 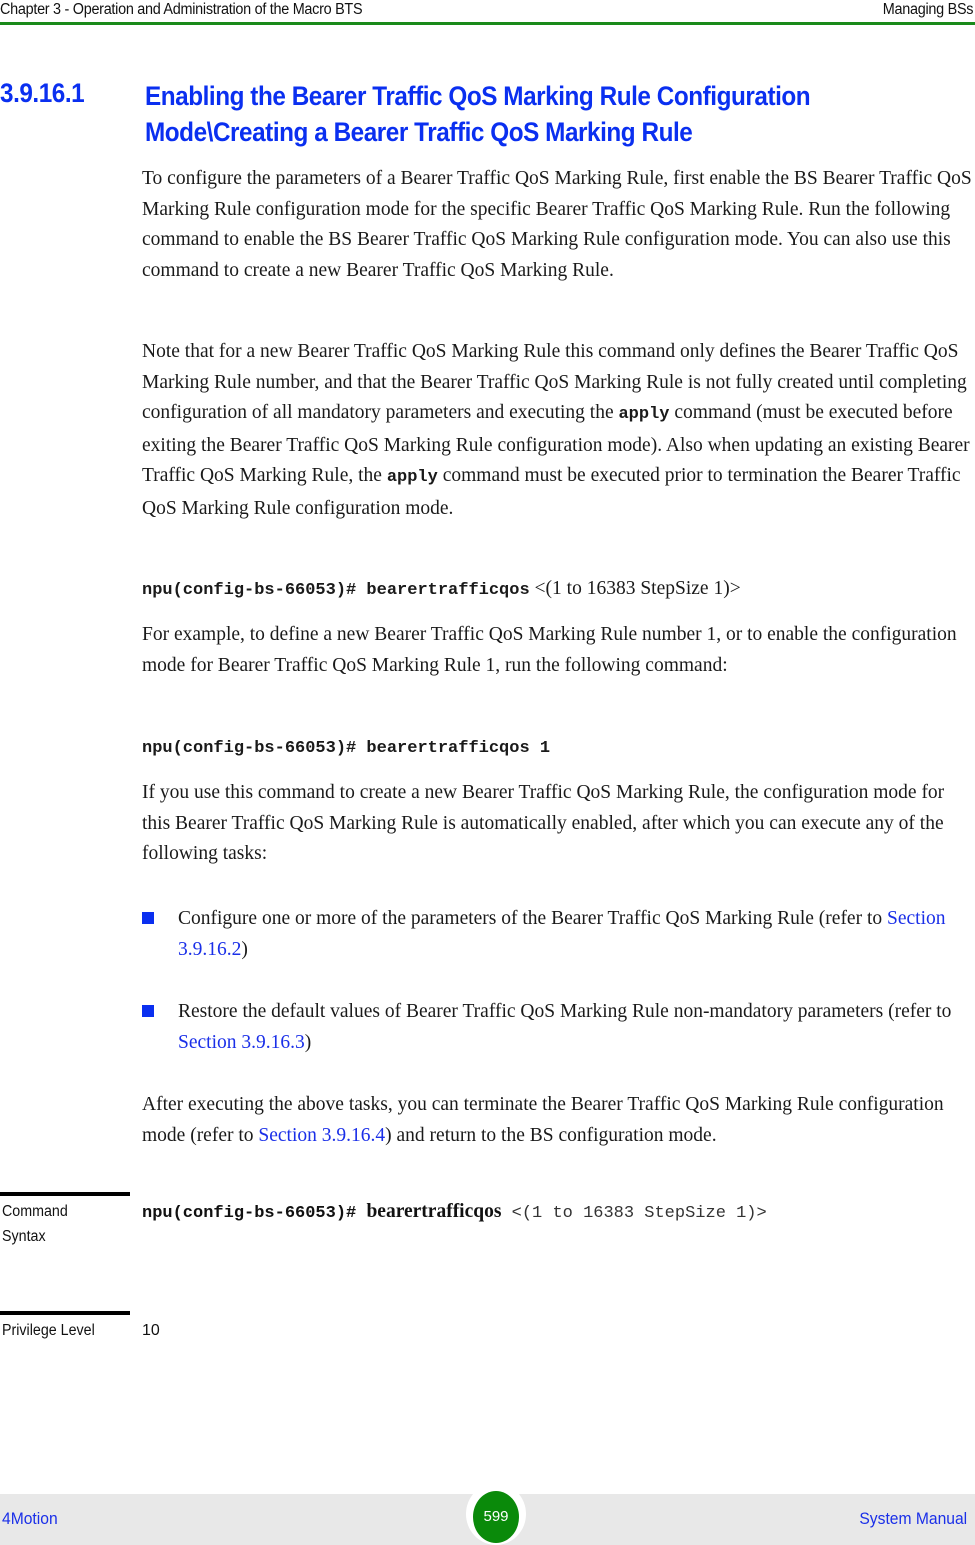 What do you see at coordinates (634, 1213) in the screenshot?
I see `syntax-argument: <(1 to 16383 StepSize 1)>` at bounding box center [634, 1213].